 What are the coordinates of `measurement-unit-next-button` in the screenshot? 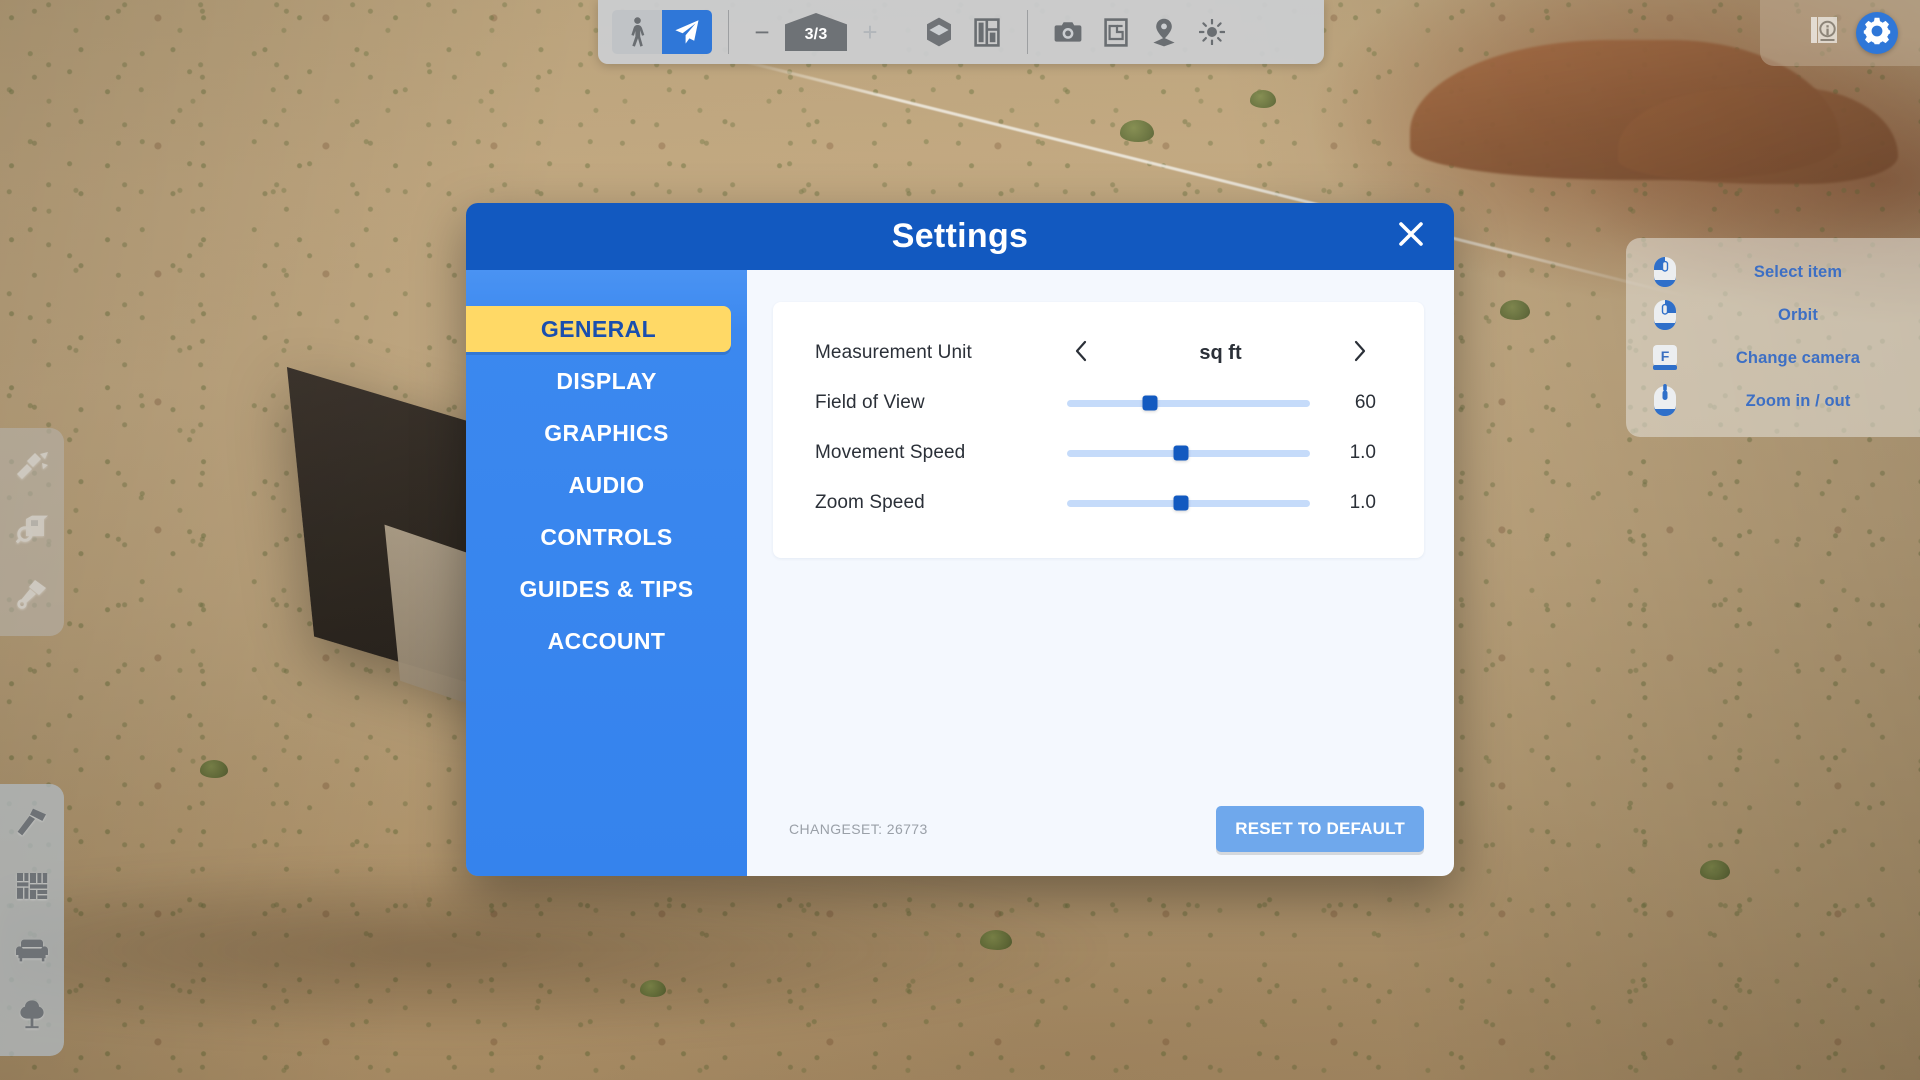 It's located at (1360, 353).